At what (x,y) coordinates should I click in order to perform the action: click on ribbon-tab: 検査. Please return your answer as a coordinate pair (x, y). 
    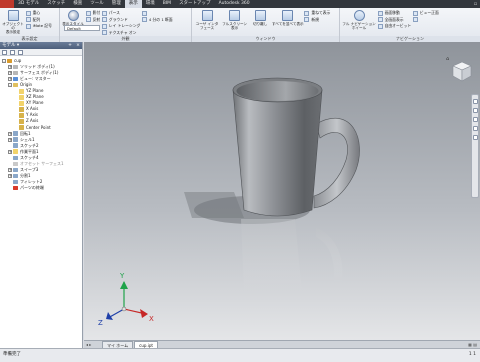
    Looking at the image, I should click on (77, 4).